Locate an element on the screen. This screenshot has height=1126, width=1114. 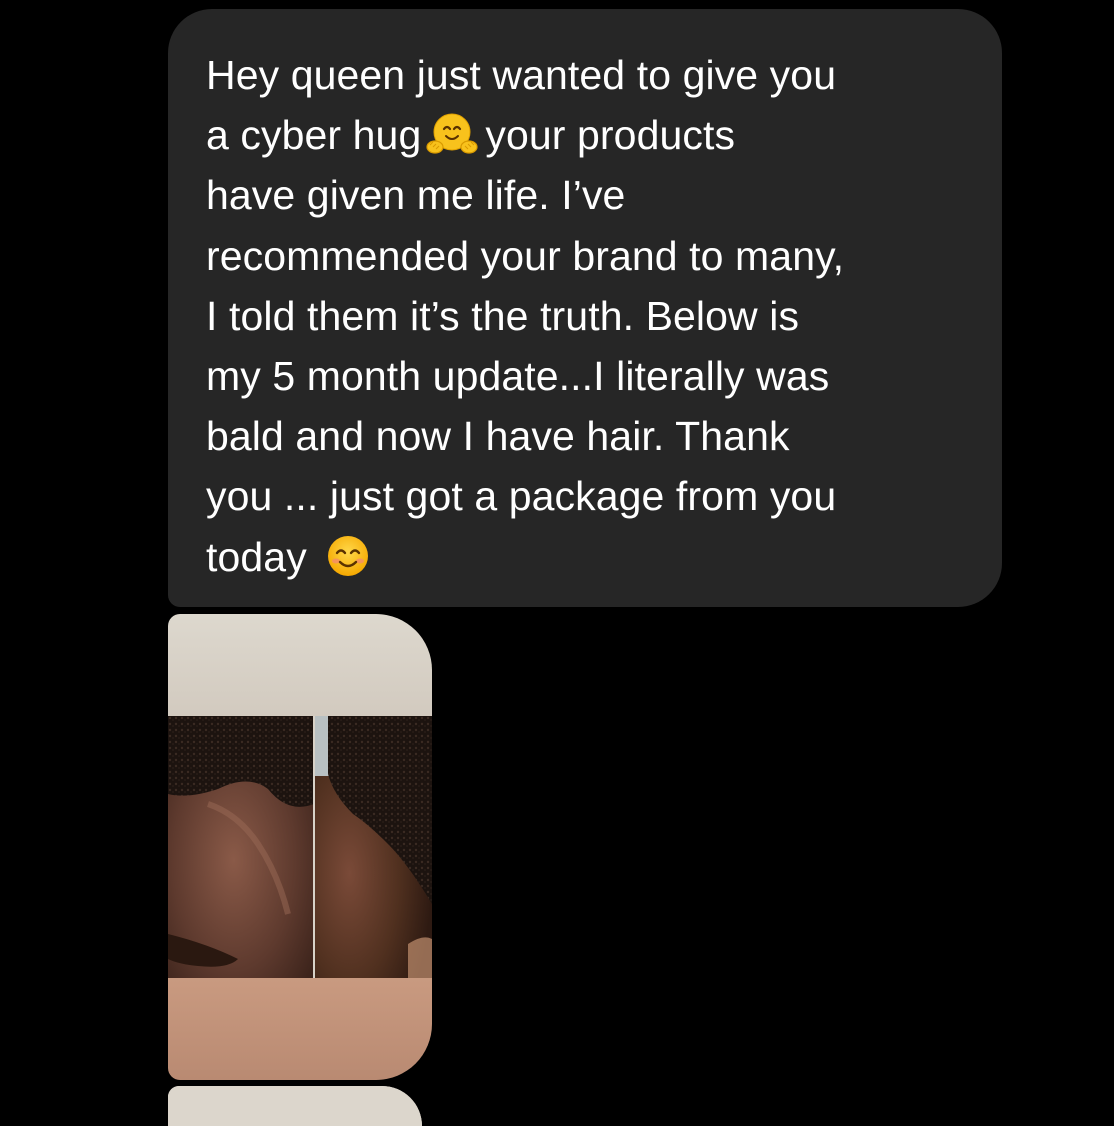
message-line: a cyber hug your products is located at coordinates (594, 135).